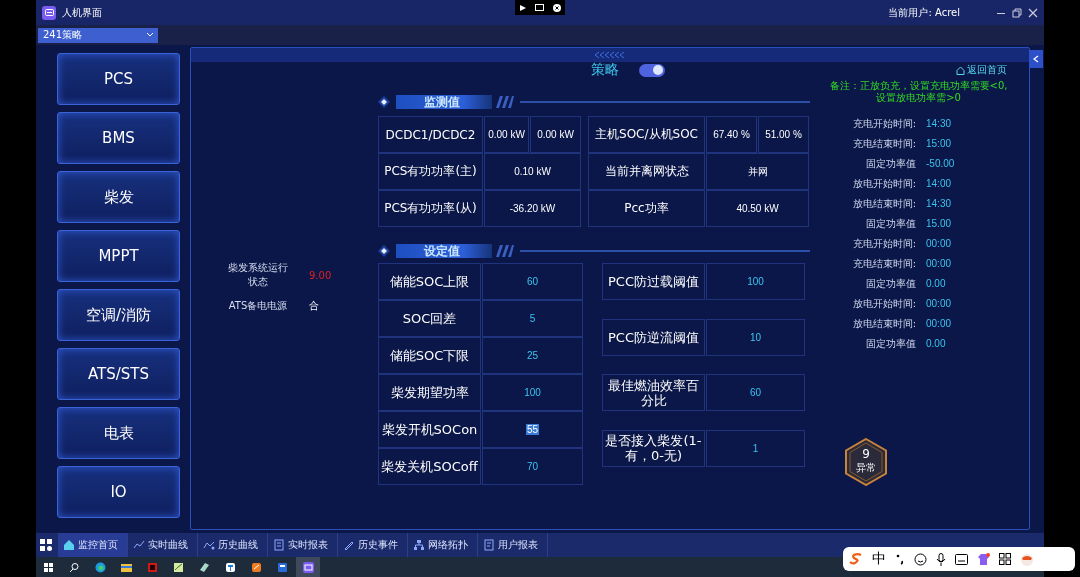  Describe the element at coordinates (532, 355) in the screenshot. I see `setting-value-field: 25` at that location.